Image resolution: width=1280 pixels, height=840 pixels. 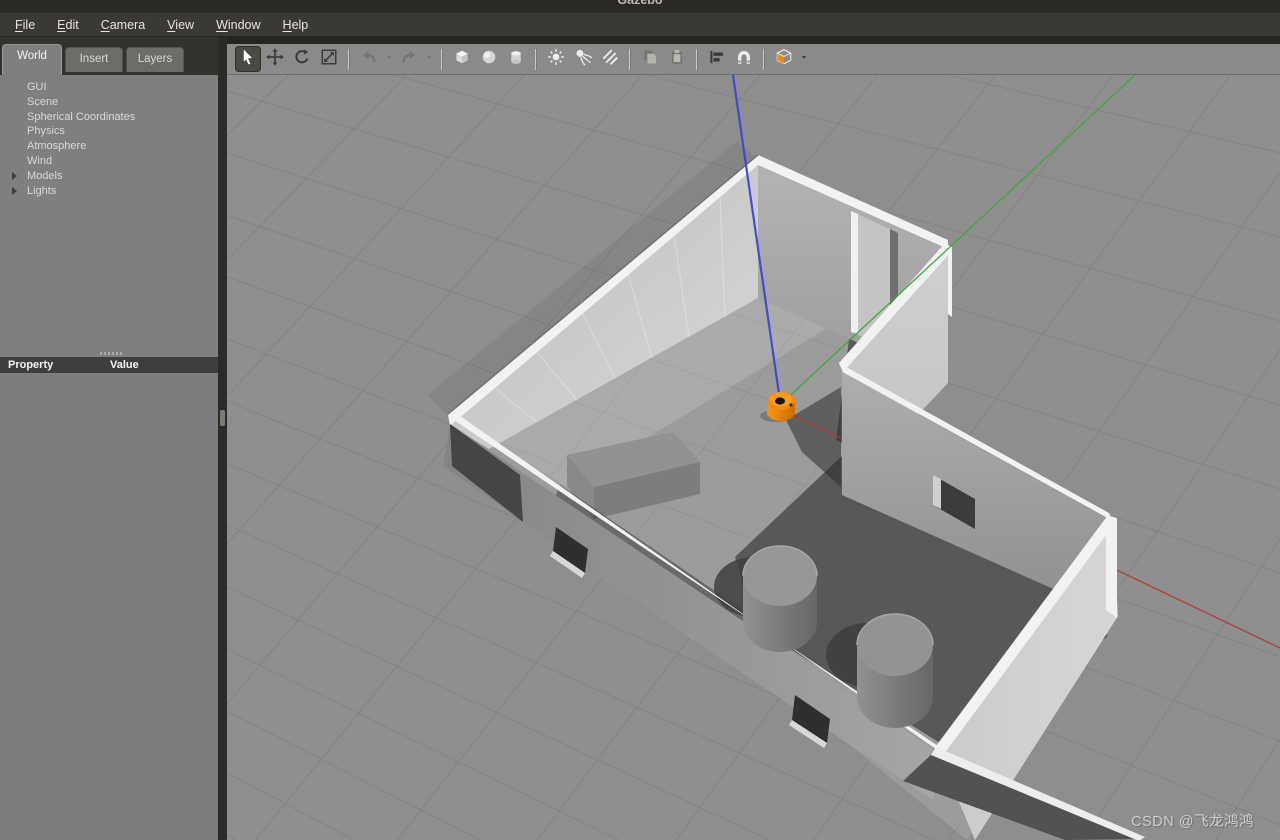 I want to click on select-button, so click(x=248, y=59).